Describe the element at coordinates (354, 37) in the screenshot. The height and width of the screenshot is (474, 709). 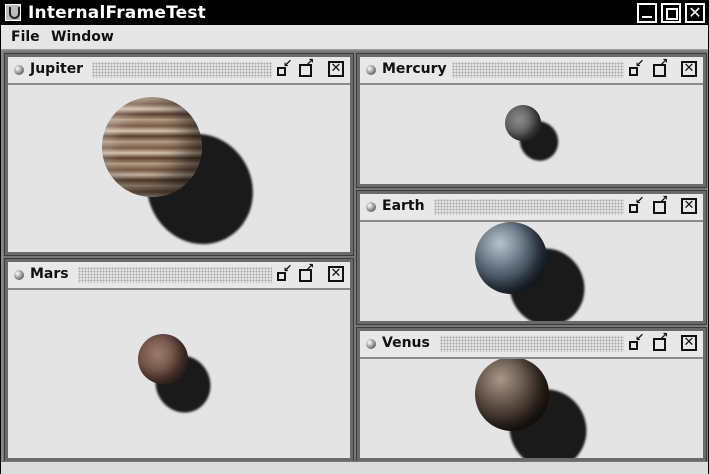
I see `menu-bar: File Window` at that location.